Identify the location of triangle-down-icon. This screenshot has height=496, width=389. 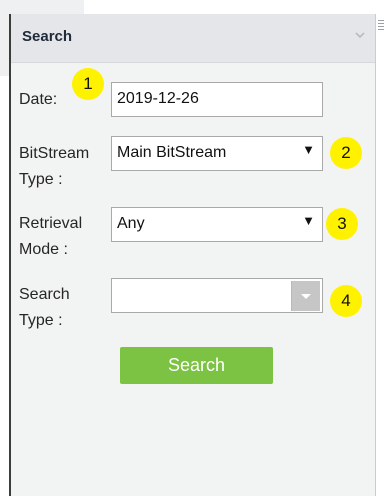
(306, 296).